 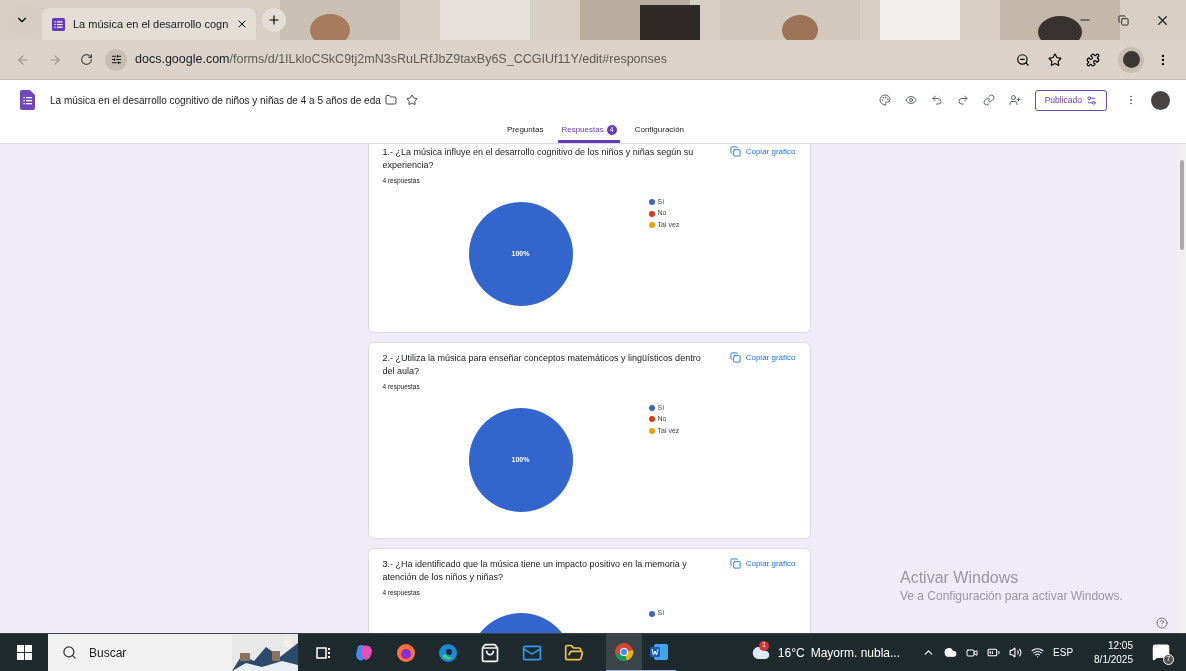 I want to click on form-tab: Preguntas, so click(x=525, y=131).